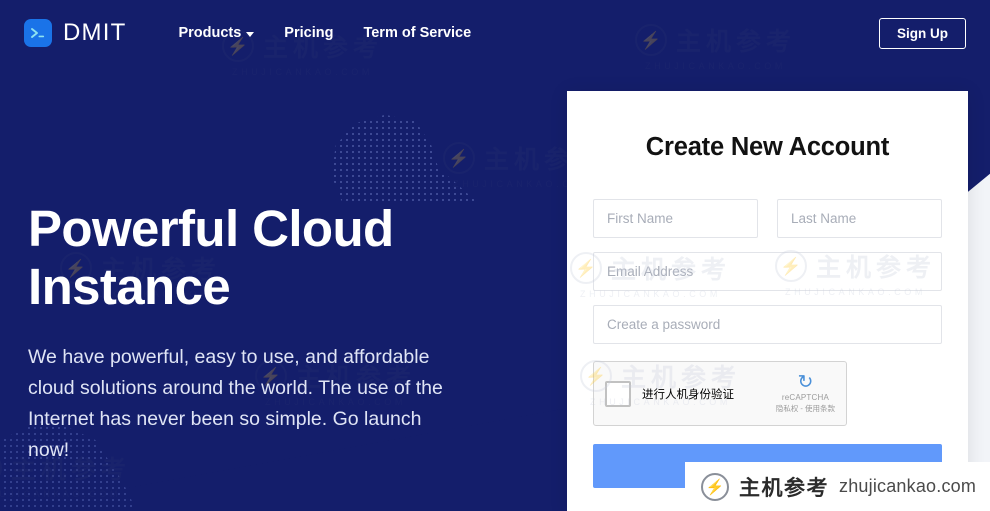 The width and height of the screenshot is (990, 511). I want to click on recaptcha-branding: ↻ reCAPTCHA 隐私权 - 使用条款, so click(805, 393).